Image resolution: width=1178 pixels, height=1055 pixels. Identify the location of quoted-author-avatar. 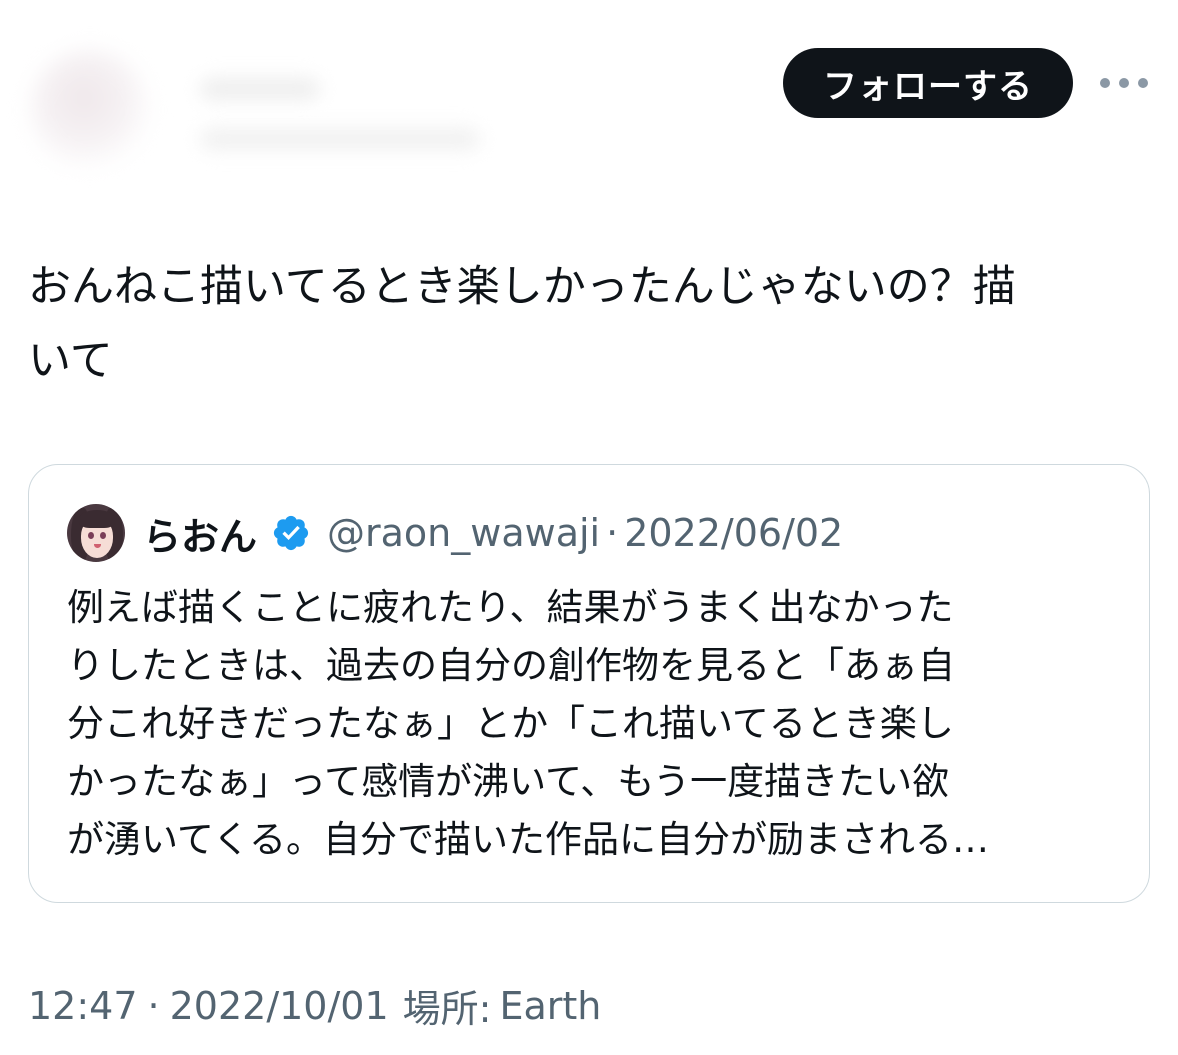
(96, 533).